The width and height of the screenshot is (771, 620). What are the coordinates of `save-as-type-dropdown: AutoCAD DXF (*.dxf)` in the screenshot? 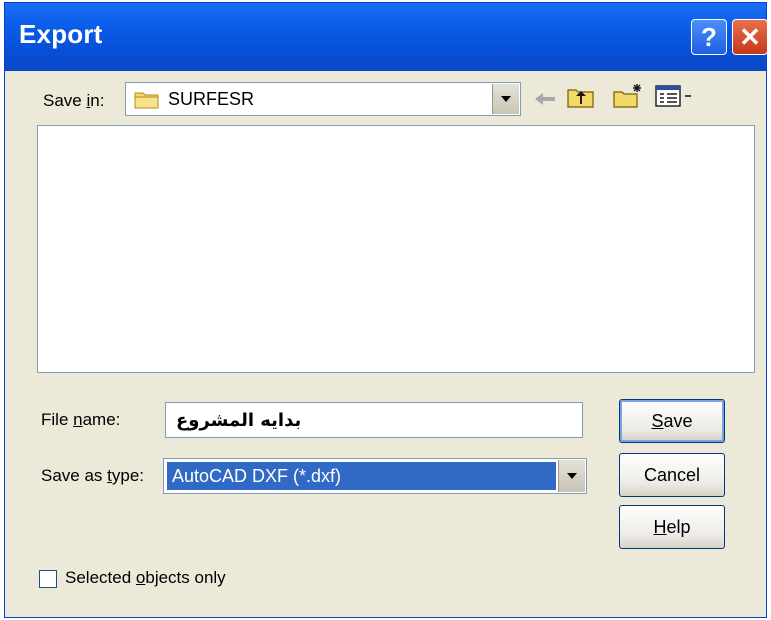 It's located at (375, 476).